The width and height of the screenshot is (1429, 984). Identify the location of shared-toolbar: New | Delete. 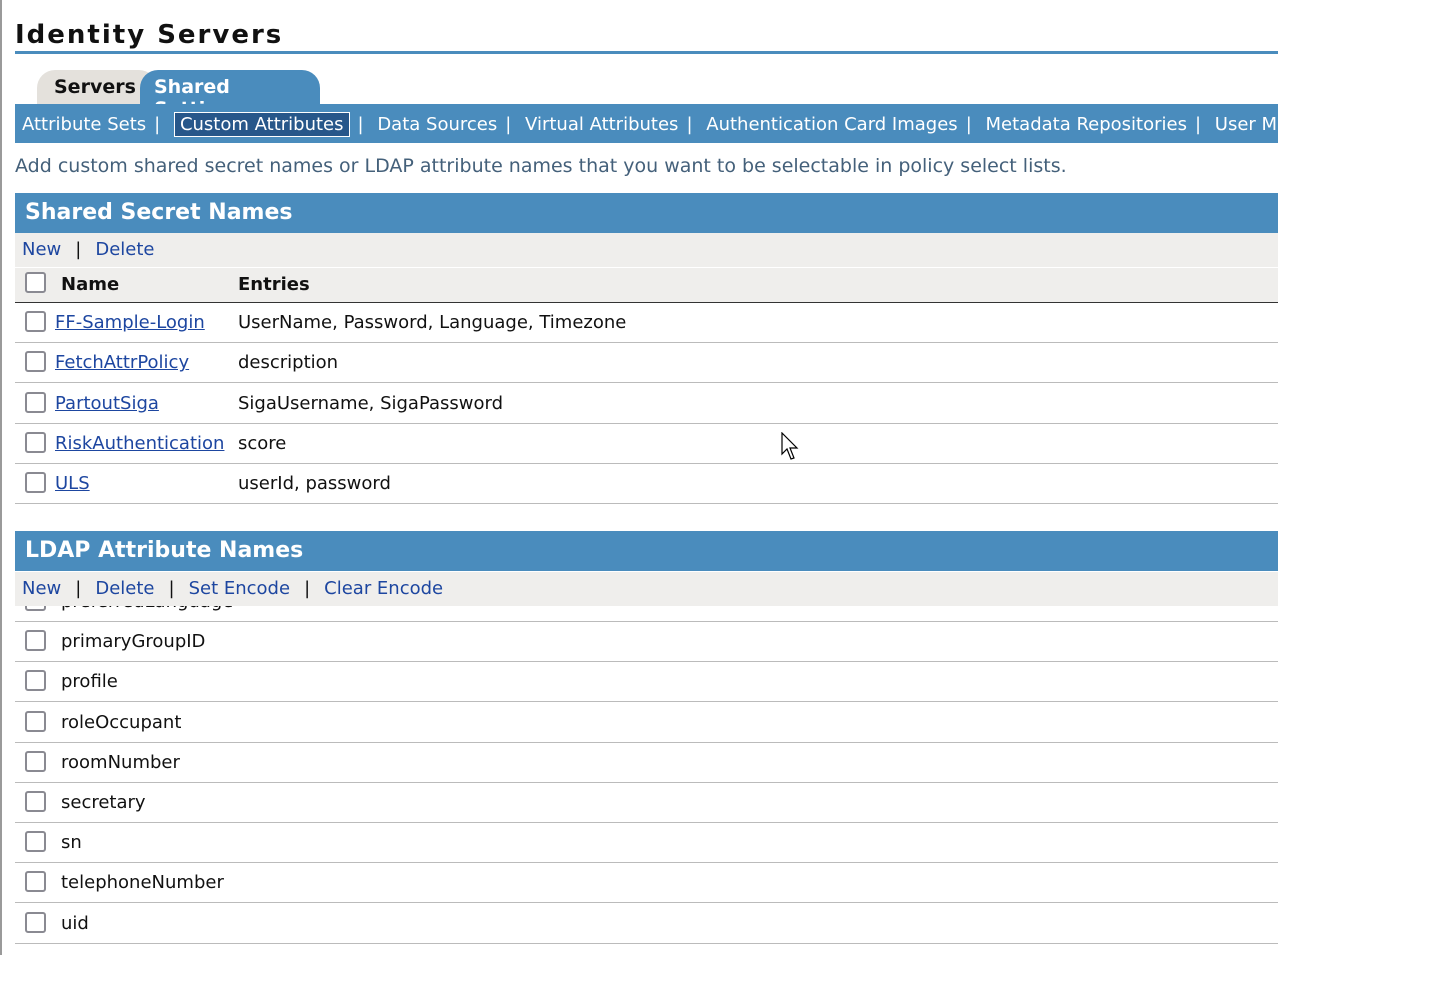
(646, 250).